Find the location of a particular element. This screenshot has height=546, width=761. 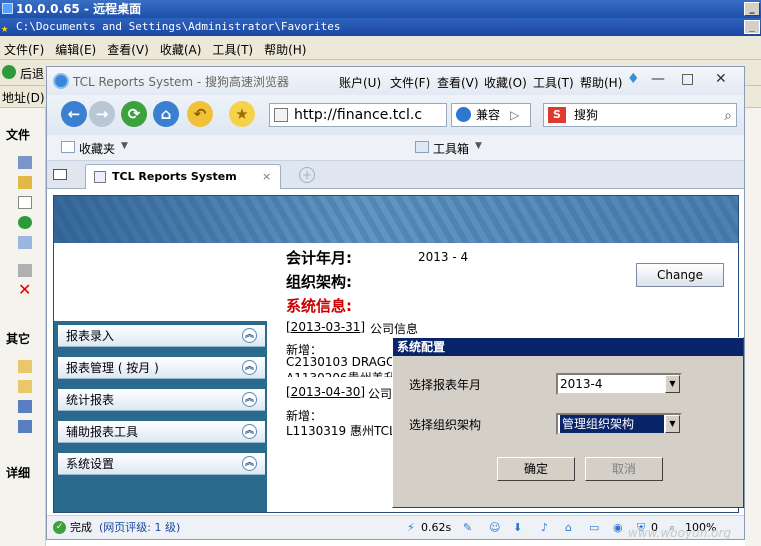

move-icon is located at coordinates (25, 182).